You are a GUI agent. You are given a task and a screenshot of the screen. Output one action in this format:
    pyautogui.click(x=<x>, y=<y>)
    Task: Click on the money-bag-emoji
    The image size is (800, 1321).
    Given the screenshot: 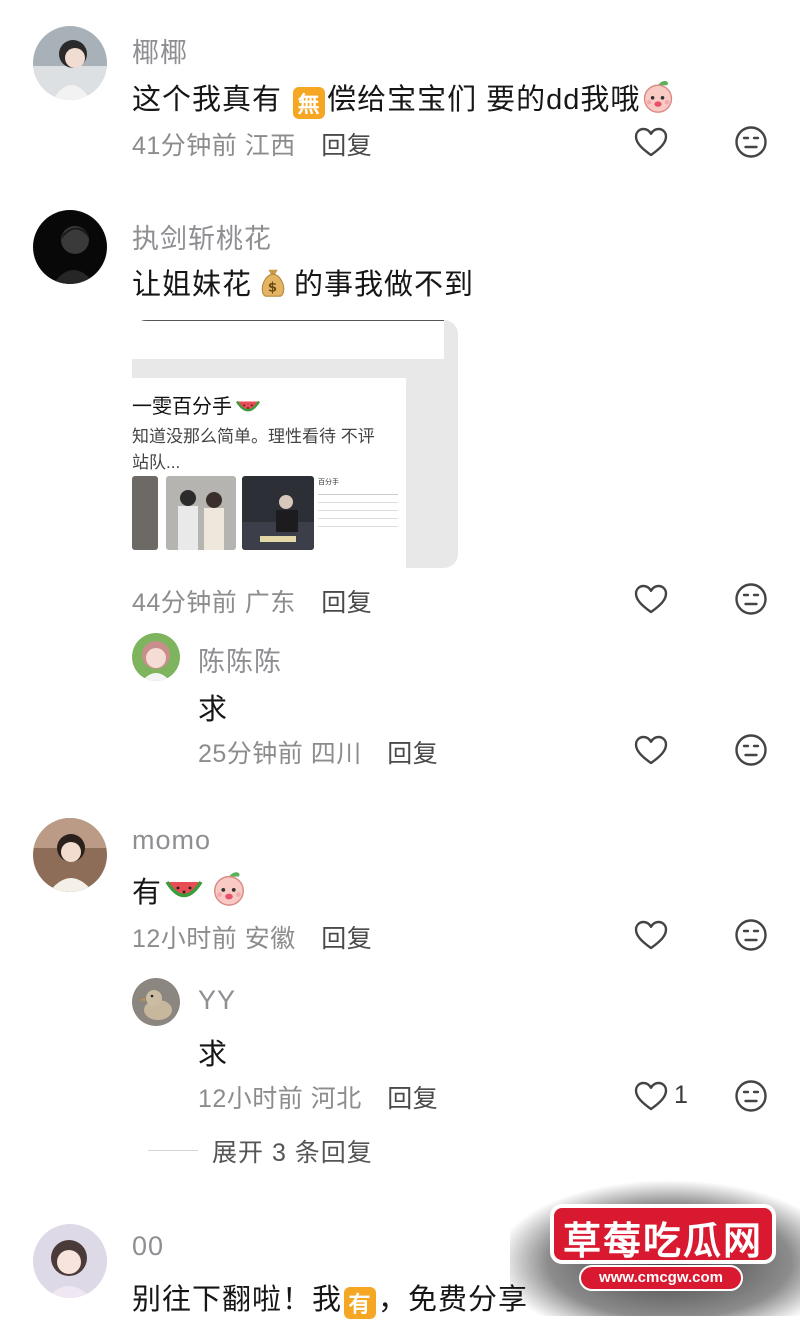 What is the action you would take?
    pyautogui.click(x=273, y=286)
    